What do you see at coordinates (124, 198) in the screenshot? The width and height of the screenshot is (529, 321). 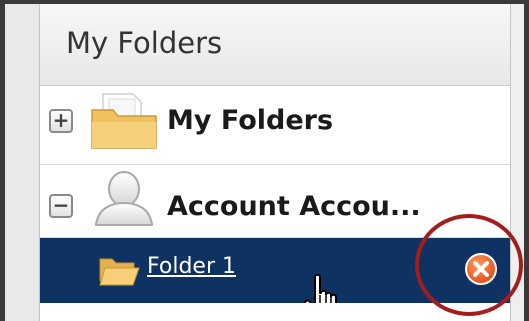 I see `user-icon` at bounding box center [124, 198].